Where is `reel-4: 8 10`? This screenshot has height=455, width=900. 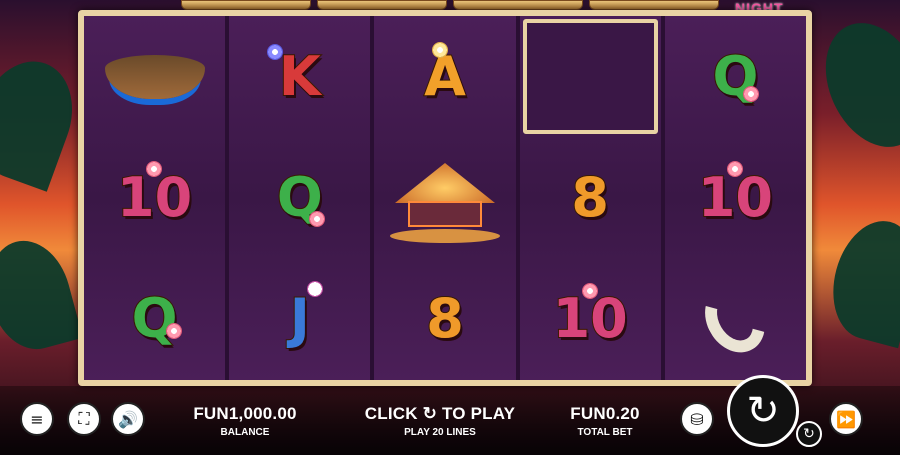
reel-4: 8 10 is located at coordinates (590, 198).